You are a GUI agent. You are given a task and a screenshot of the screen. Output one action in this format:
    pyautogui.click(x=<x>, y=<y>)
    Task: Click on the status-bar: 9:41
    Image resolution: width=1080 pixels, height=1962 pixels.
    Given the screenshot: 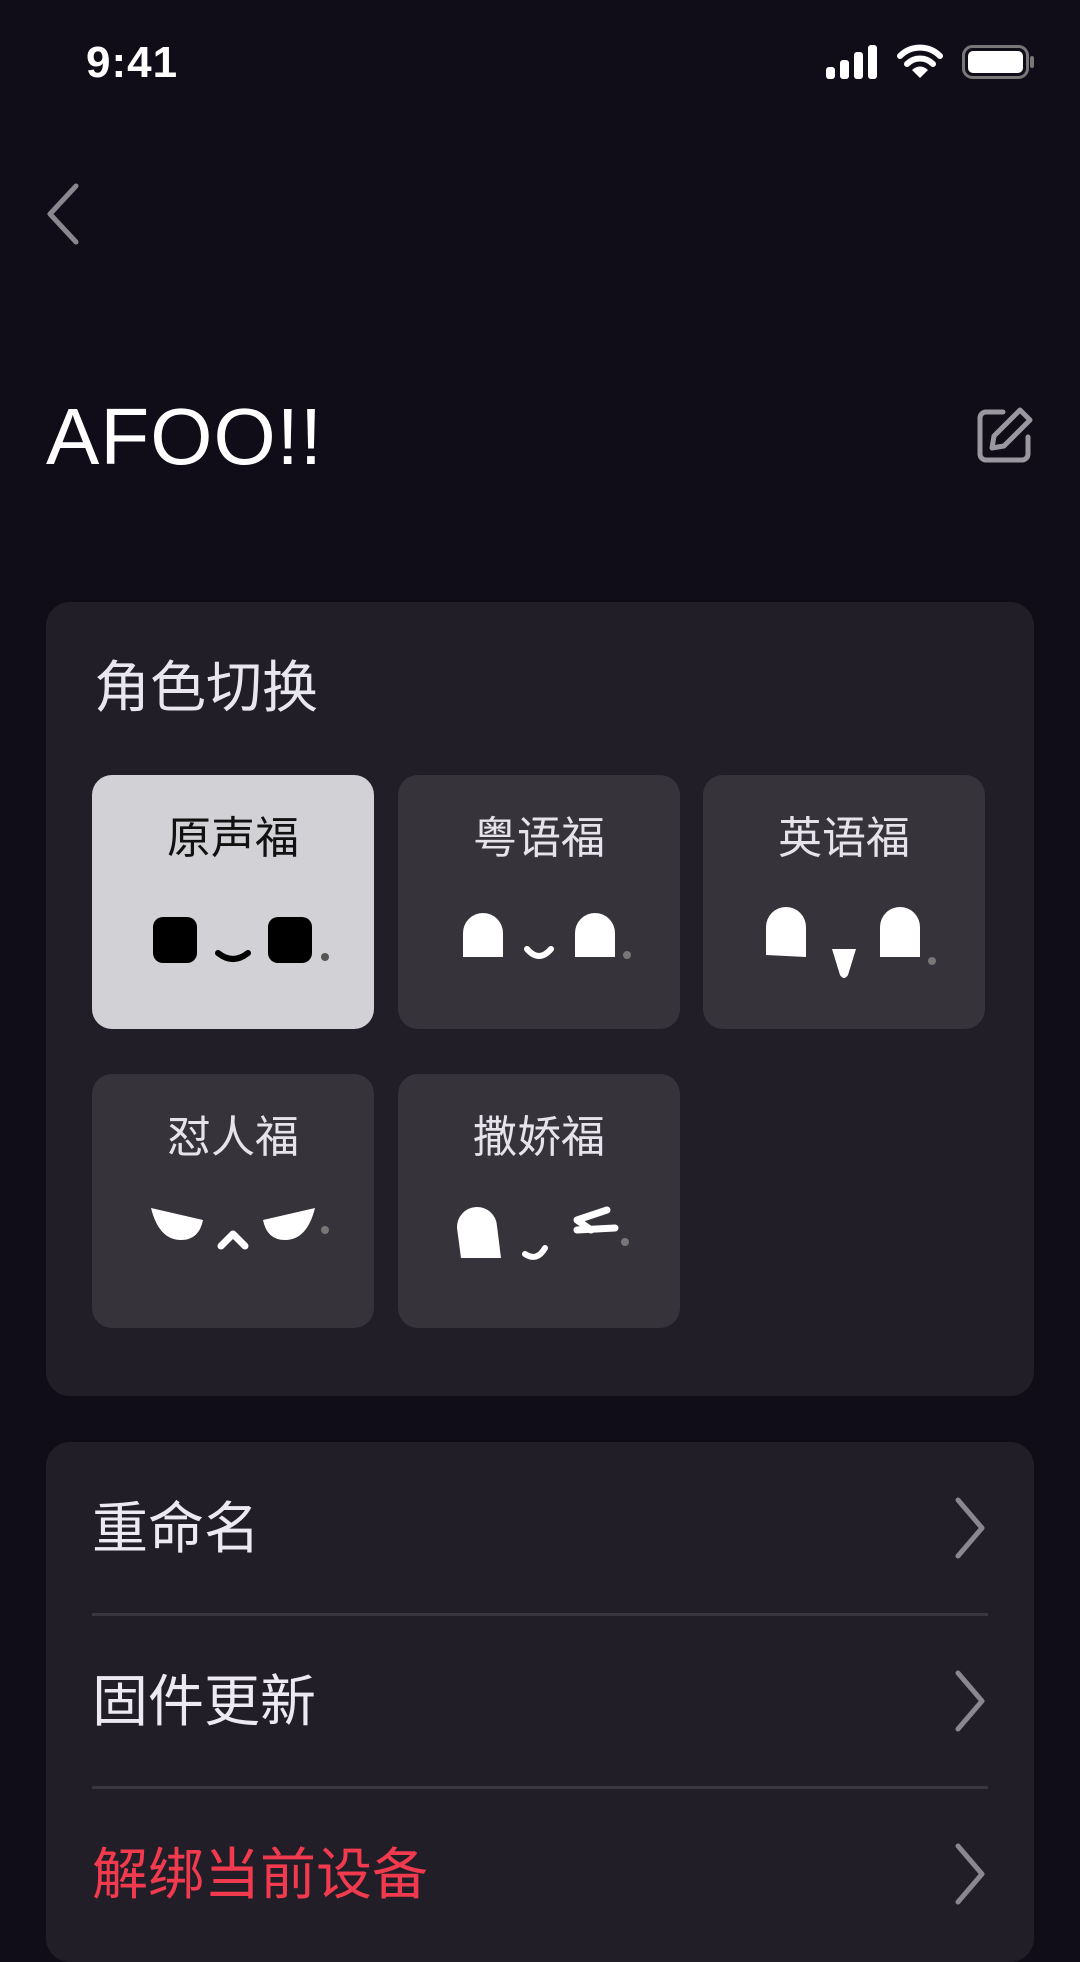 What is the action you would take?
    pyautogui.click(x=540, y=65)
    